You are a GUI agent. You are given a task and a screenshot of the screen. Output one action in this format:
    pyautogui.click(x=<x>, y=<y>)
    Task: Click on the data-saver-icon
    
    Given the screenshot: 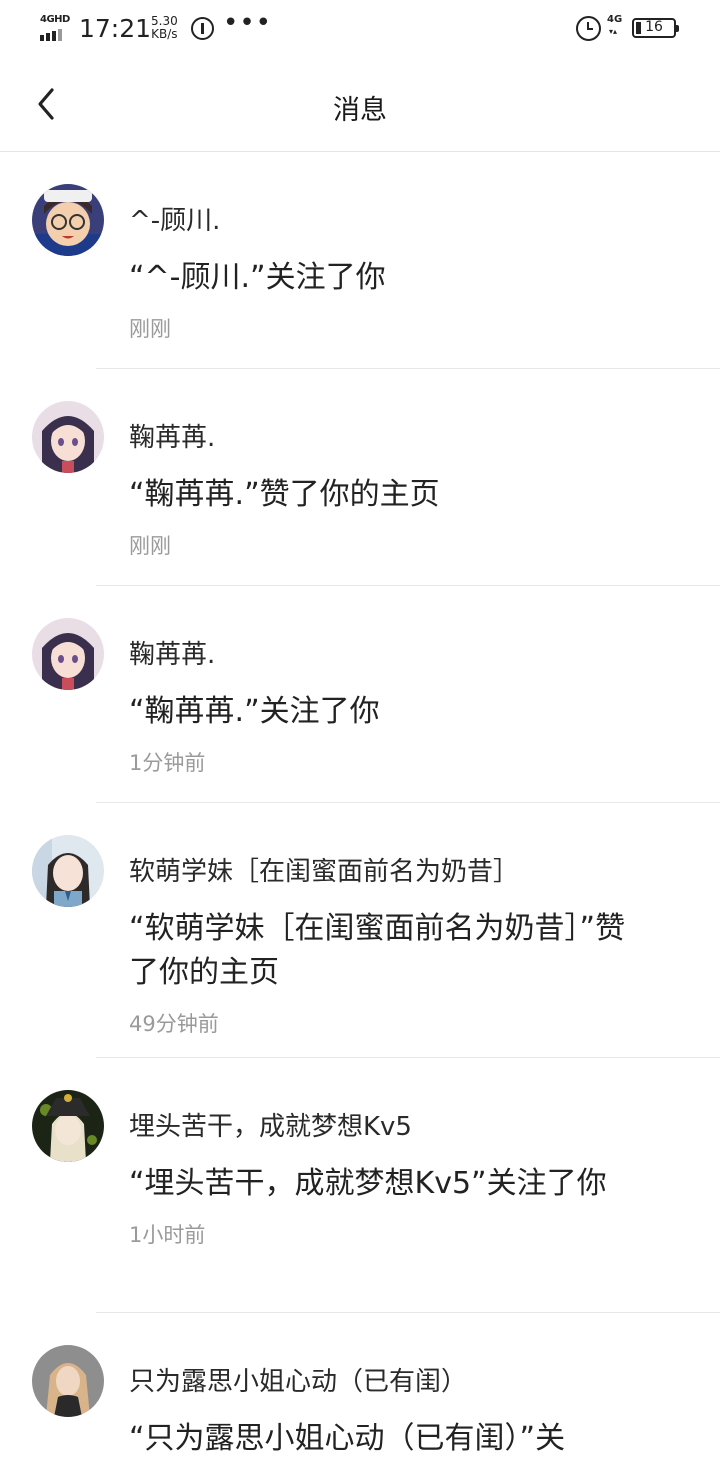 What is the action you would take?
    pyautogui.click(x=202, y=28)
    